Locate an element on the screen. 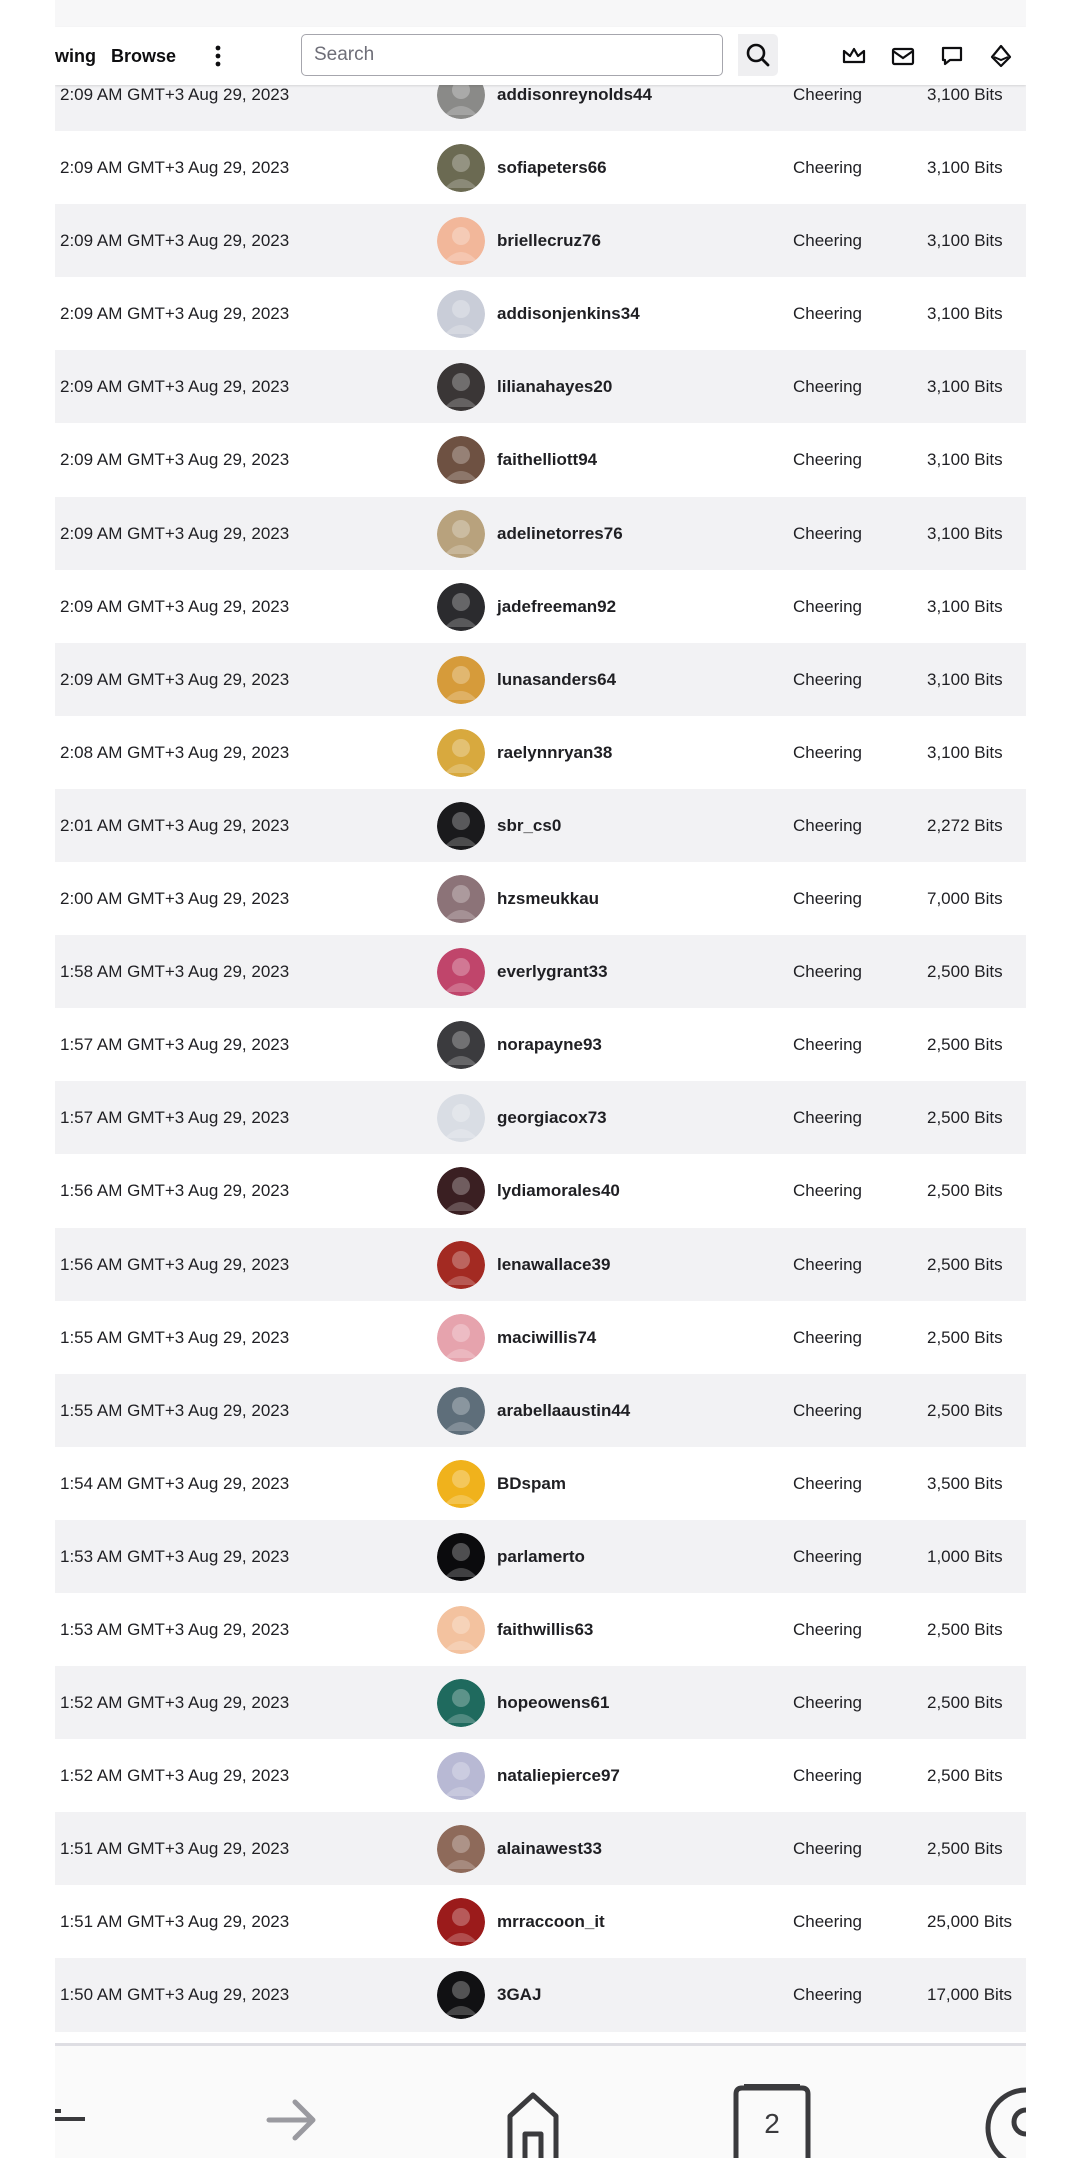 This screenshot has width=1080, height=2158. row-username: alainawest33 is located at coordinates (549, 1848).